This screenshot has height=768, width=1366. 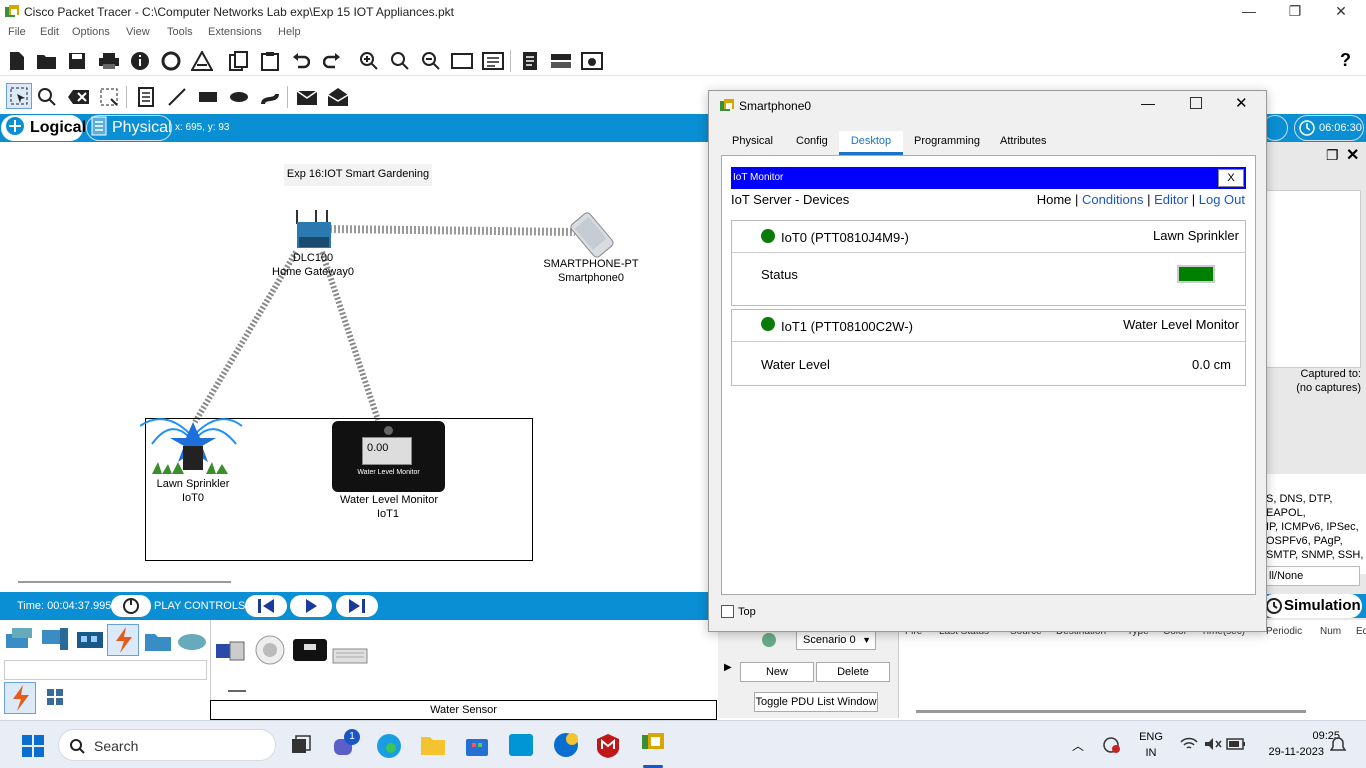 What do you see at coordinates (235, 32) in the screenshot?
I see `menu-extensions: Extensions` at bounding box center [235, 32].